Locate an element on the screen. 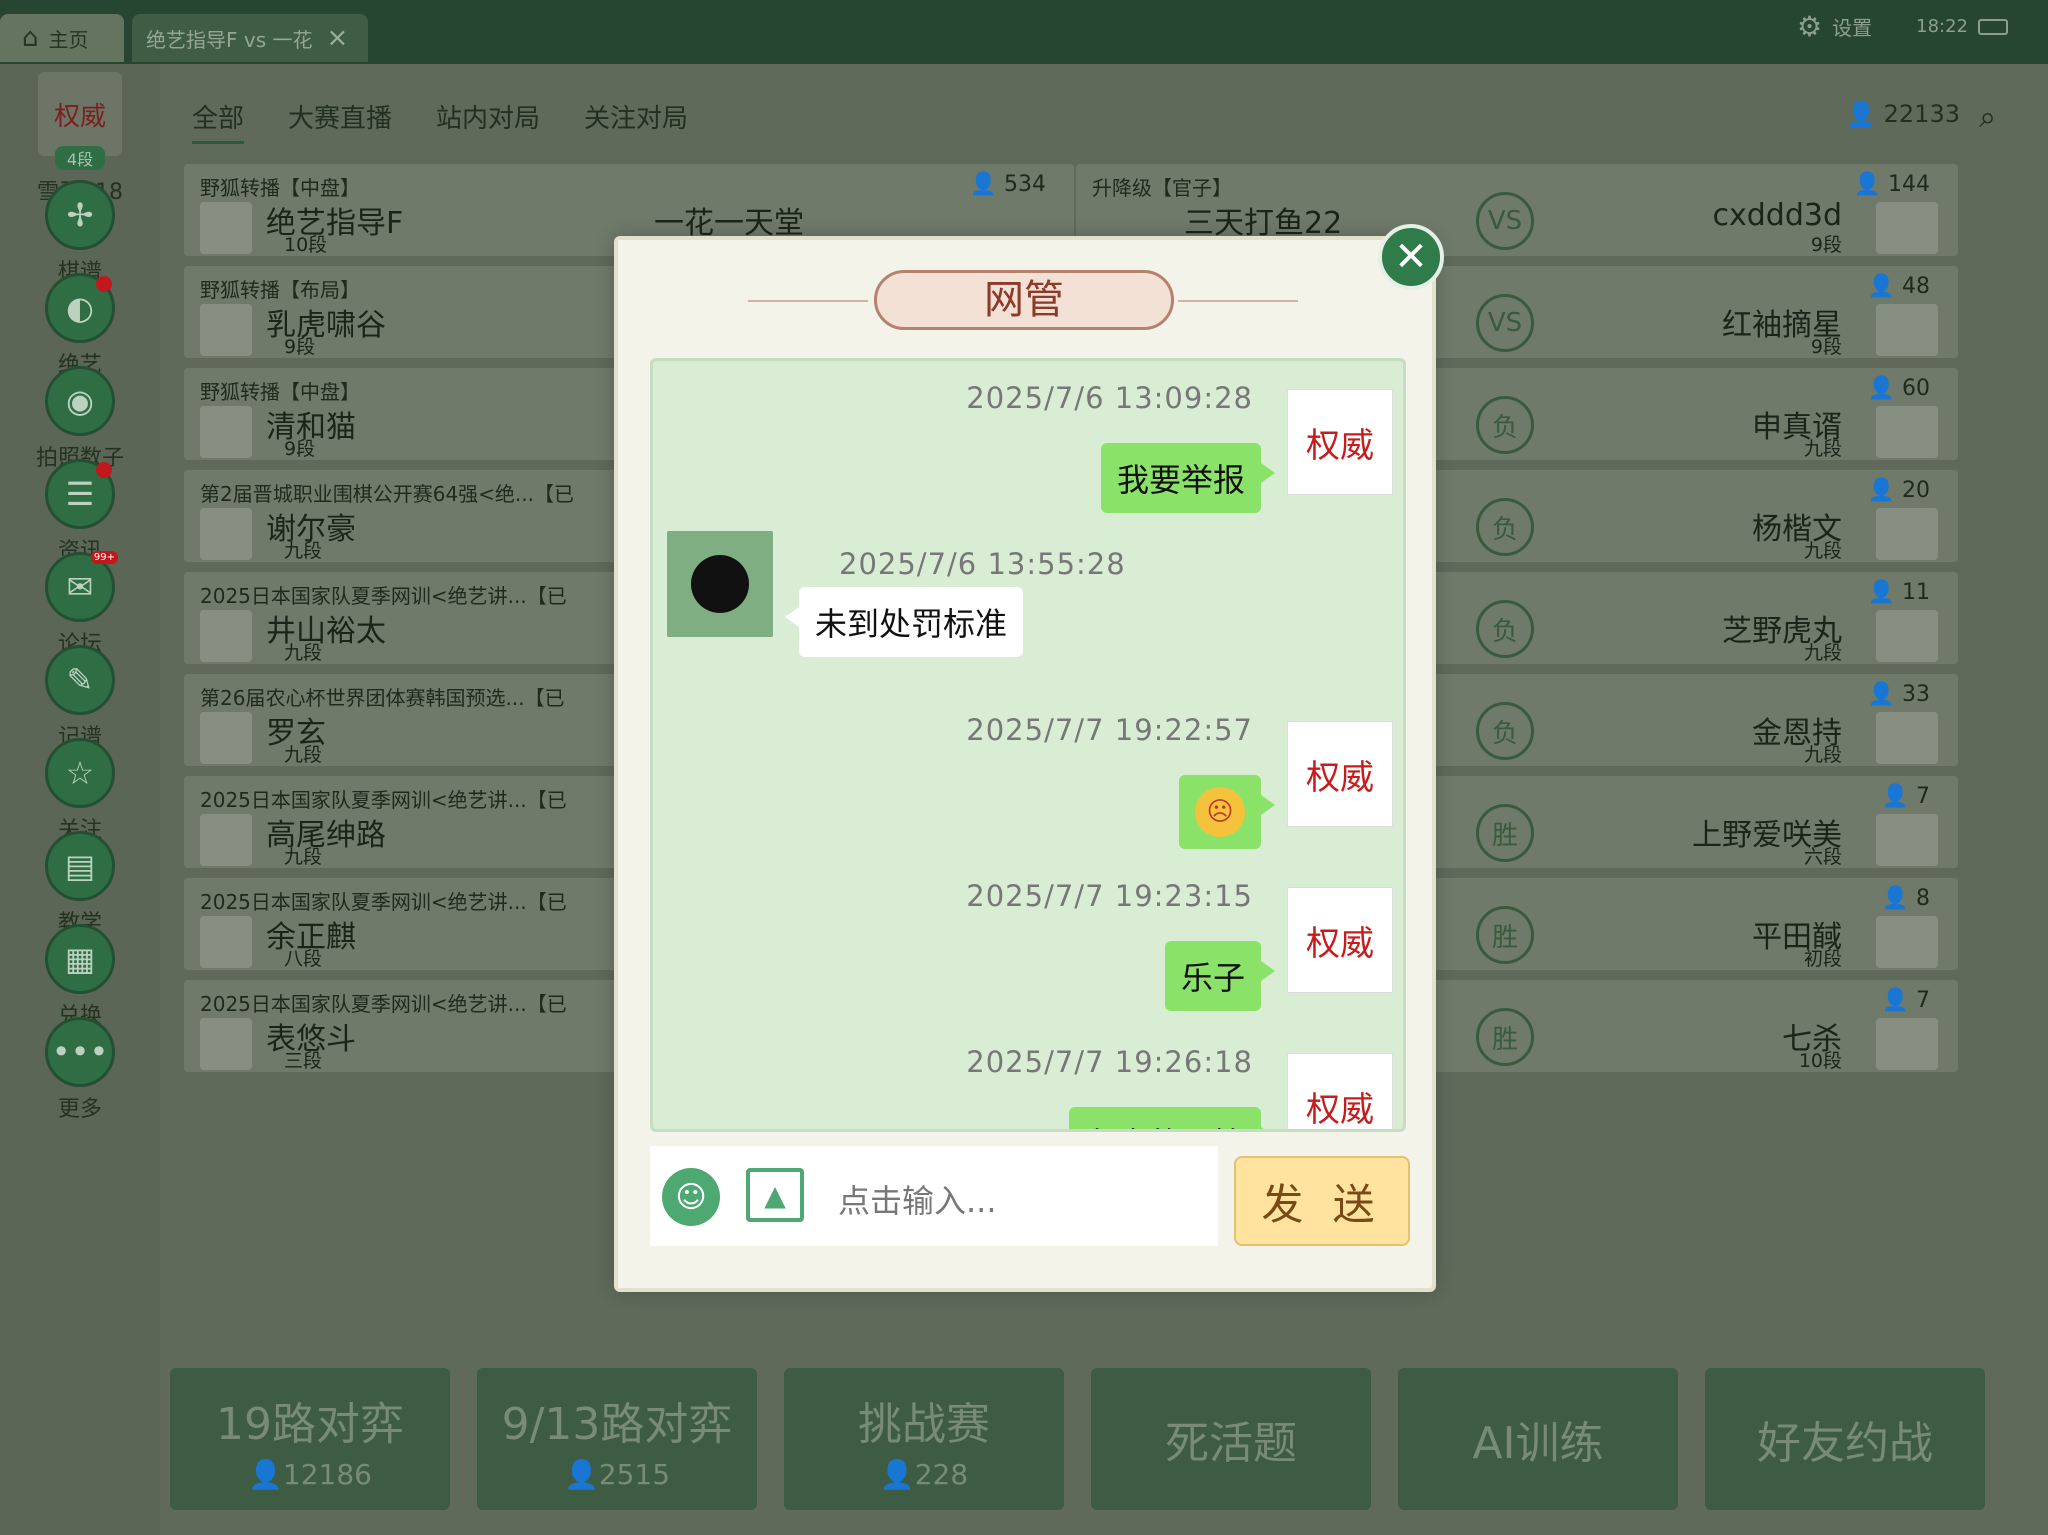 The width and height of the screenshot is (2048, 1535). emoji-button: ☺ is located at coordinates (691, 1197).